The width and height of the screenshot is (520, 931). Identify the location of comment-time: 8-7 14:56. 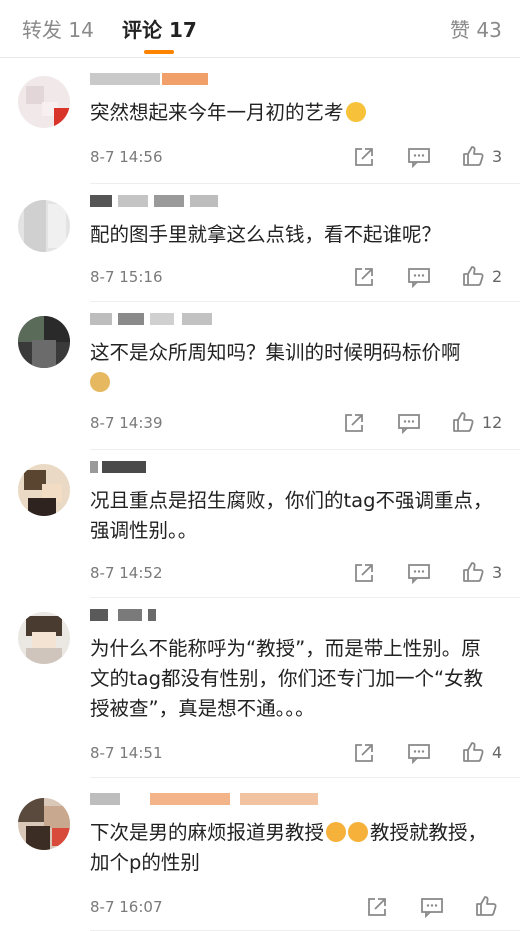
(126, 157).